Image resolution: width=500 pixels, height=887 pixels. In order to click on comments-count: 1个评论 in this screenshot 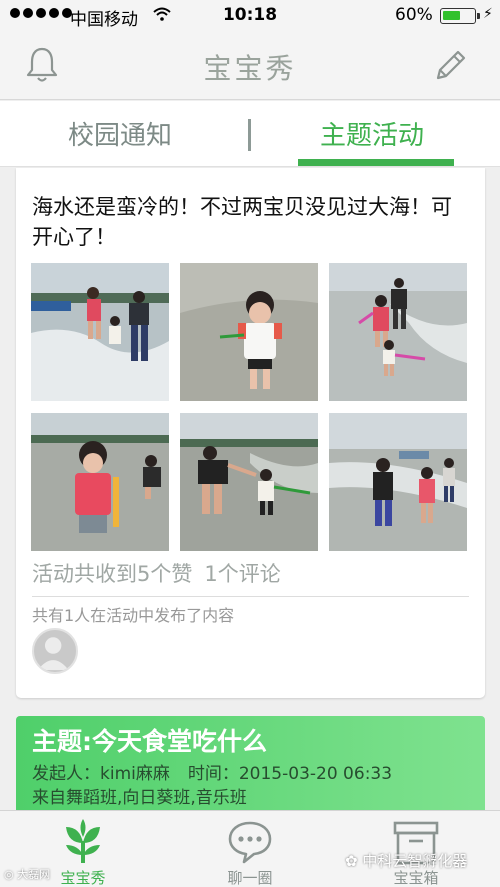, I will do `click(242, 574)`.